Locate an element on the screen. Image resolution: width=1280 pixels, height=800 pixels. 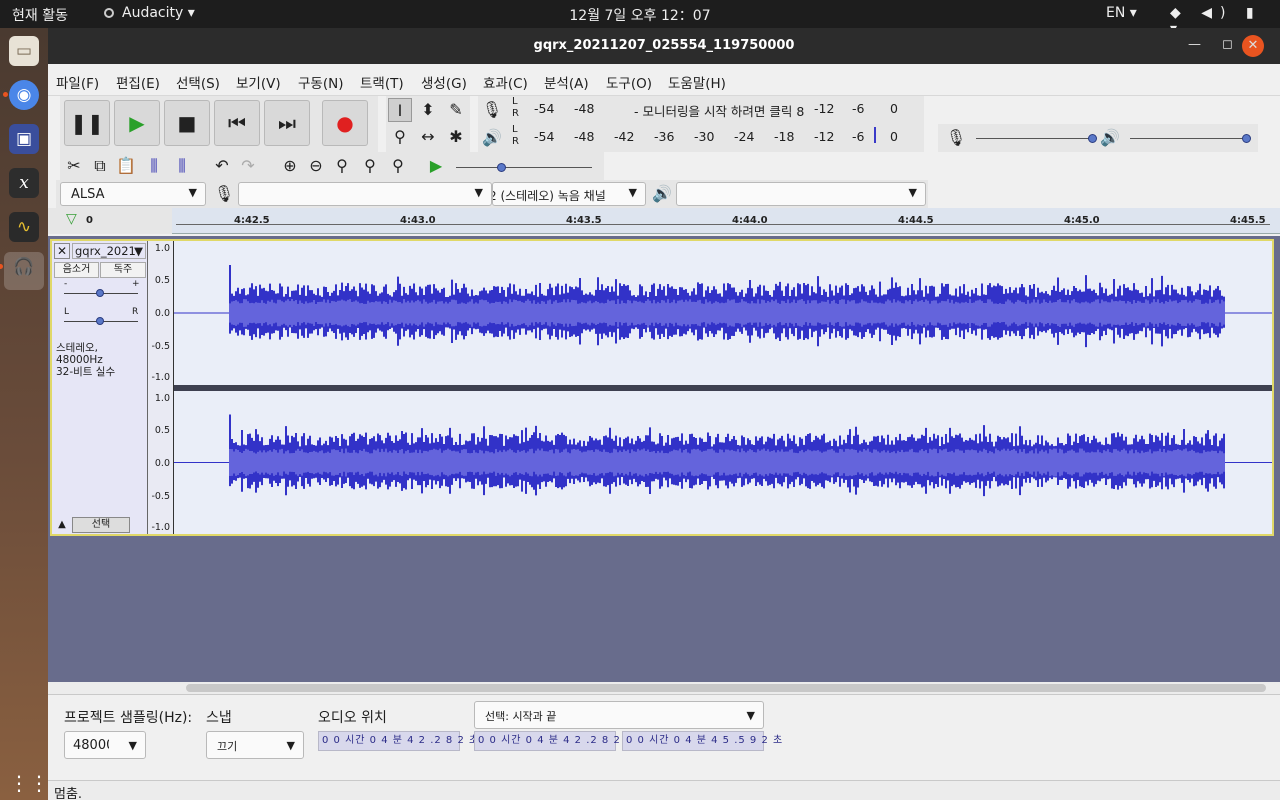
track-name-menu: gqrx_2021 ▼ is located at coordinates (109, 251).